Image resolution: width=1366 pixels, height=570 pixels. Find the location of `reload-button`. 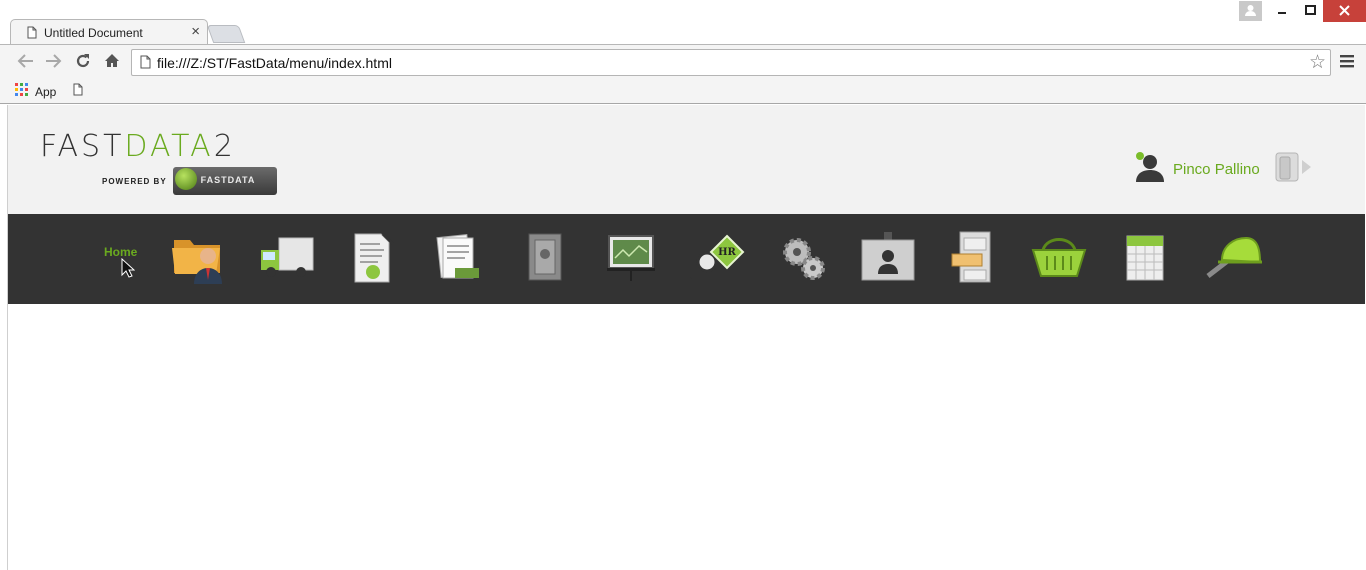

reload-button is located at coordinates (83, 63).